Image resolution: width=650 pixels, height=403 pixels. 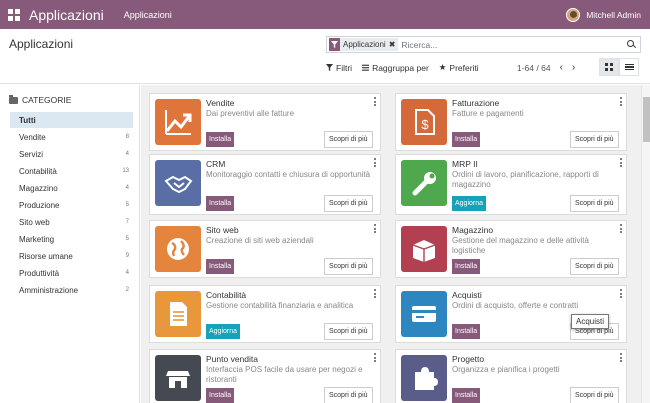 I want to click on app-title: CRM, so click(x=216, y=164).